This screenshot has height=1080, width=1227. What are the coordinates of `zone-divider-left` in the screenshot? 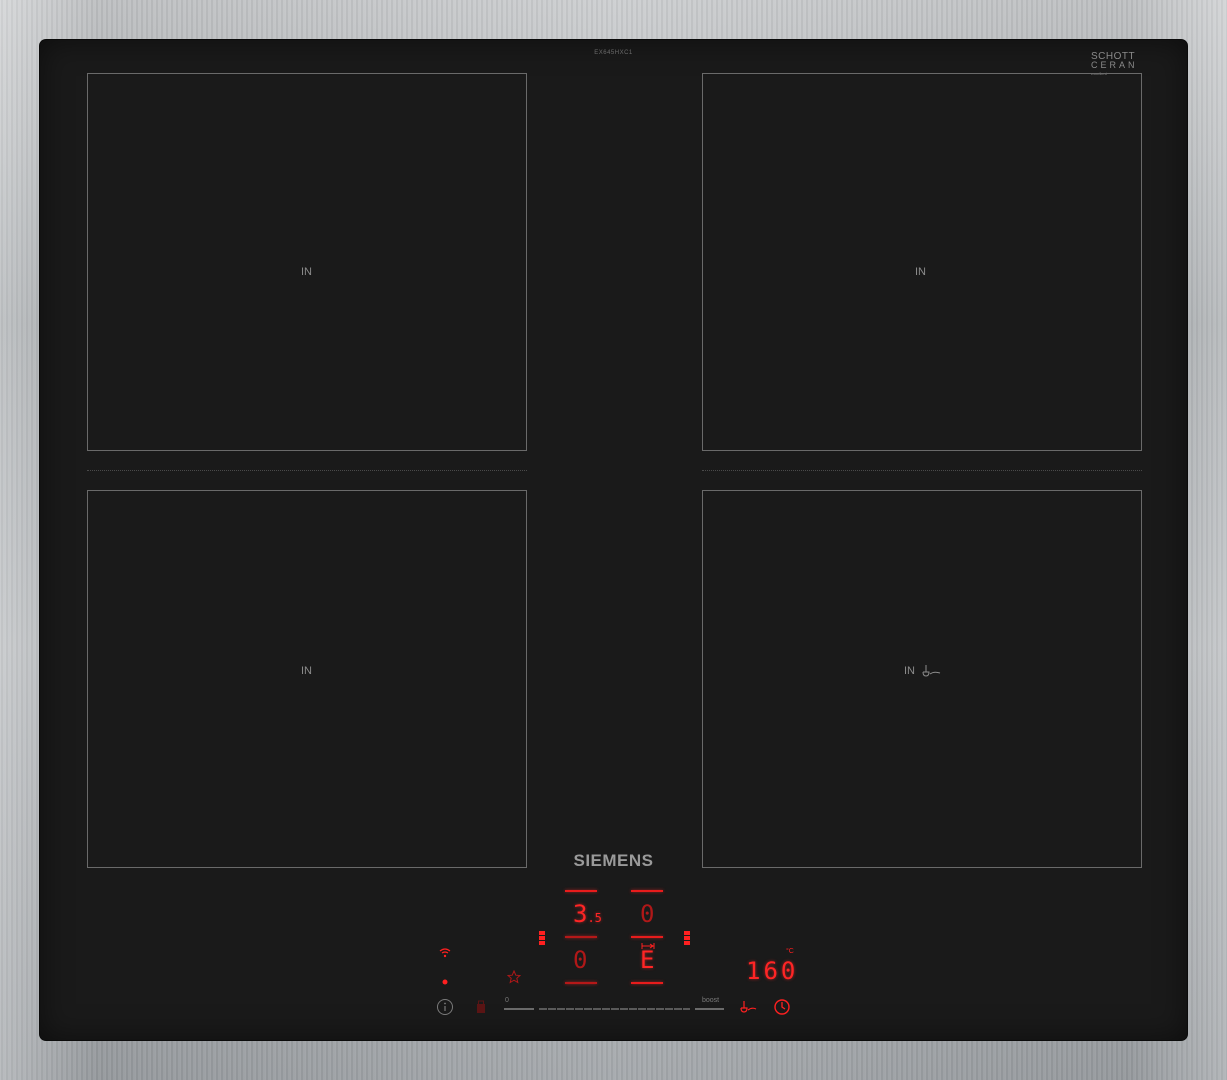 It's located at (307, 470).